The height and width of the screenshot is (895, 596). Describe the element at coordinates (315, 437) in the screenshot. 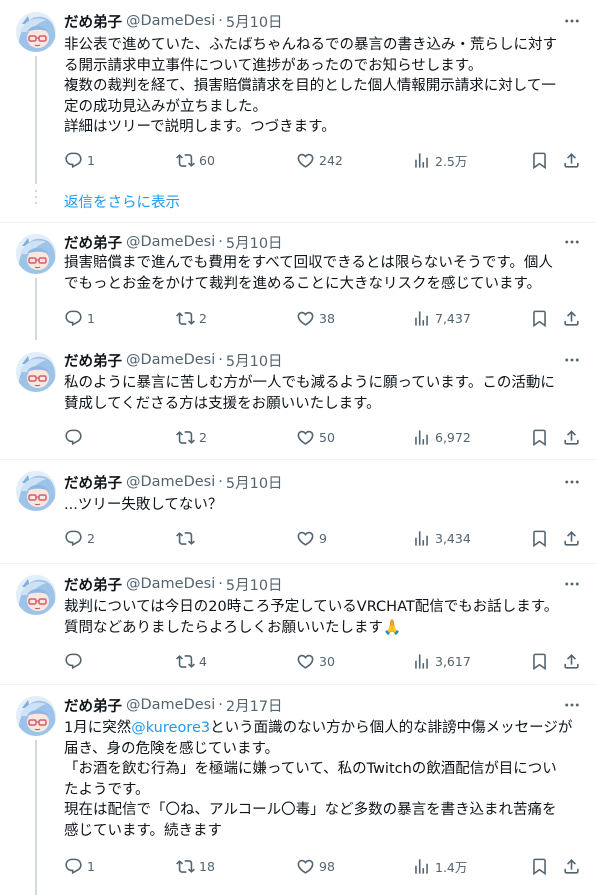

I see `like-button: 50` at that location.